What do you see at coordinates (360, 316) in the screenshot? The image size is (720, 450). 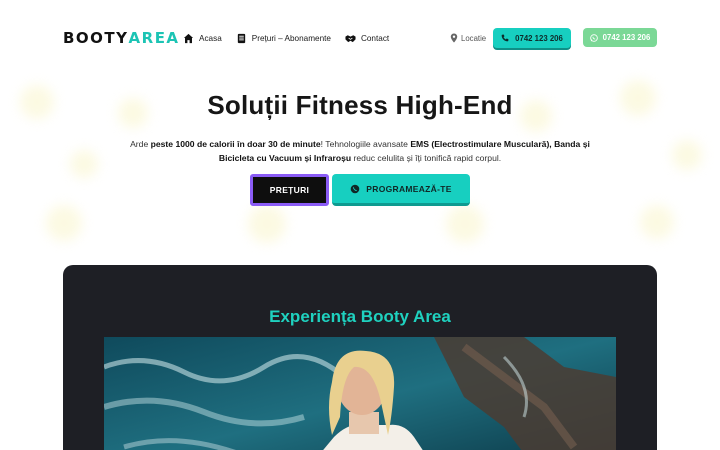 I see `experience-title: Experiența Booty Area` at bounding box center [360, 316].